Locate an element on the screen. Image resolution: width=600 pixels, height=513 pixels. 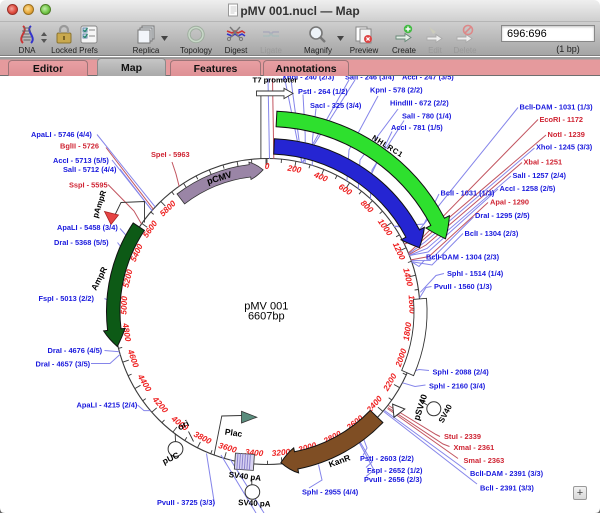
svg-text: AmpR is located at coordinates (99, 278).